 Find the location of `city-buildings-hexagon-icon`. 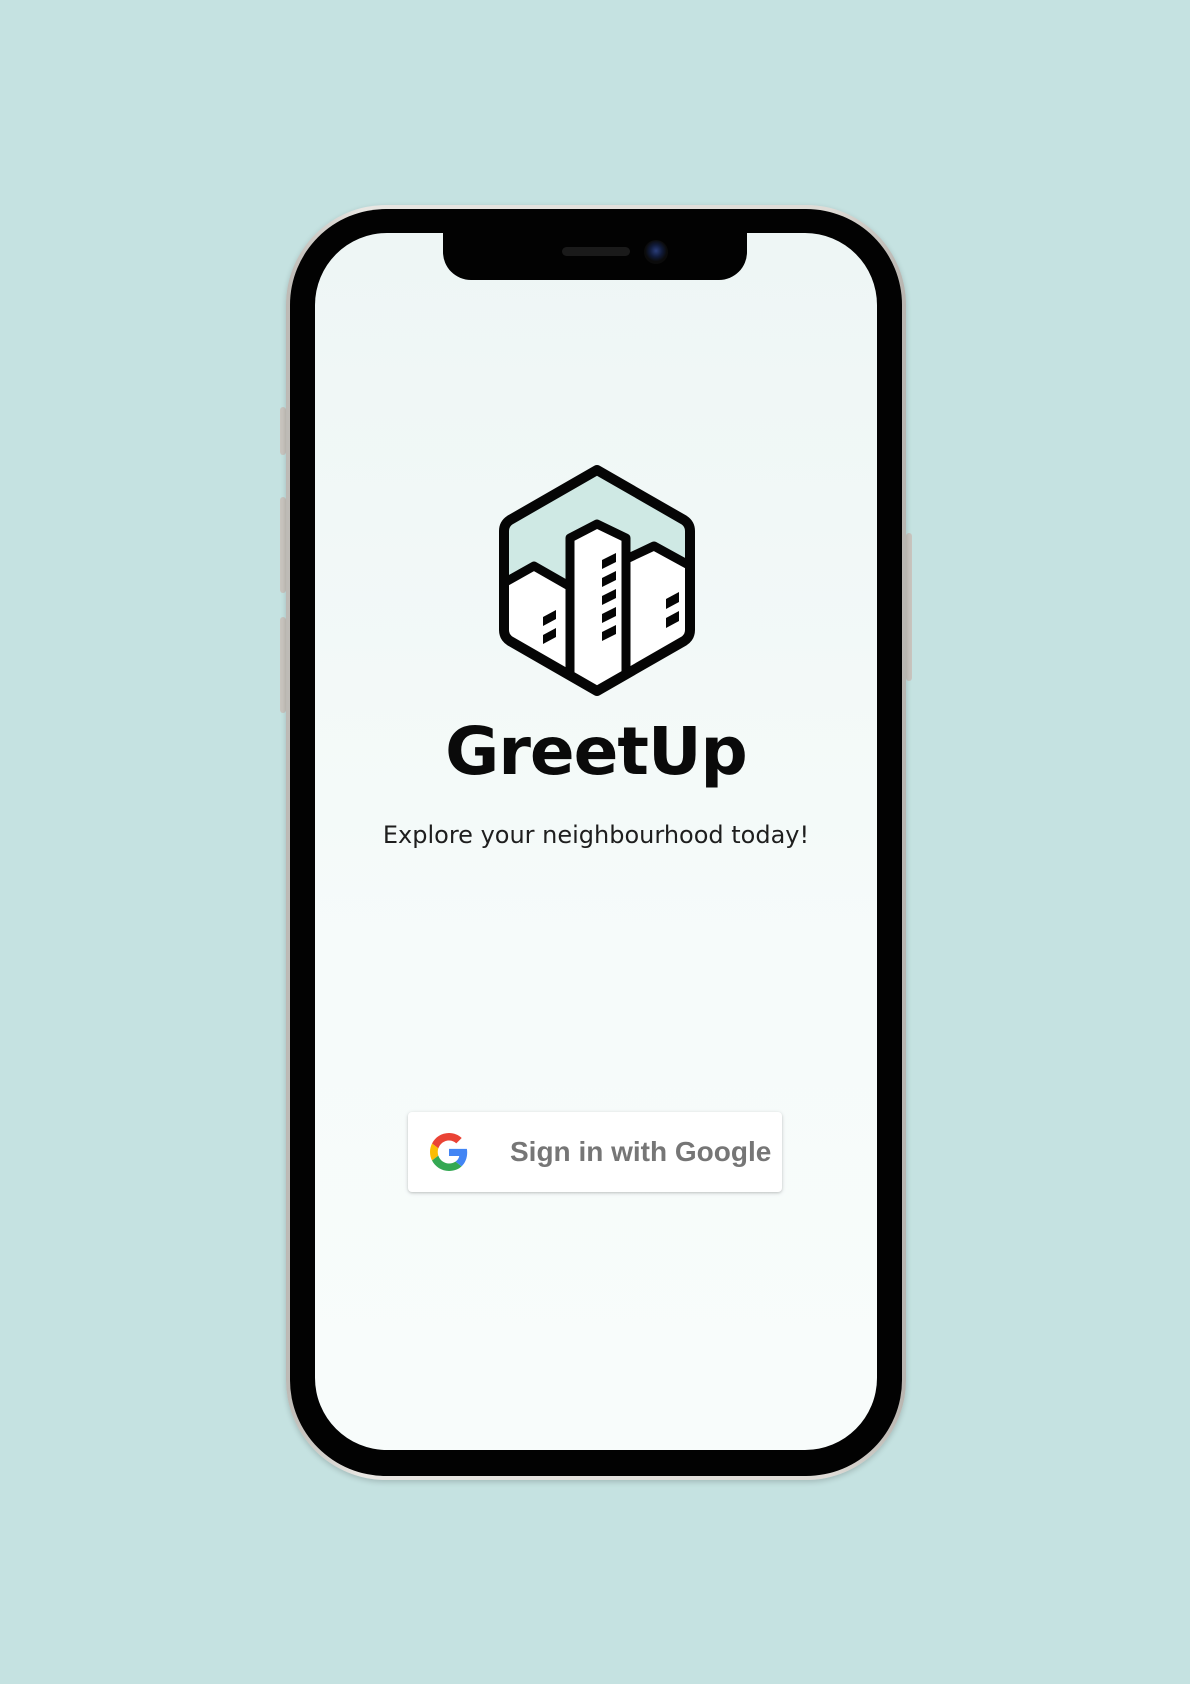

city-buildings-hexagon-icon is located at coordinates (597, 580).